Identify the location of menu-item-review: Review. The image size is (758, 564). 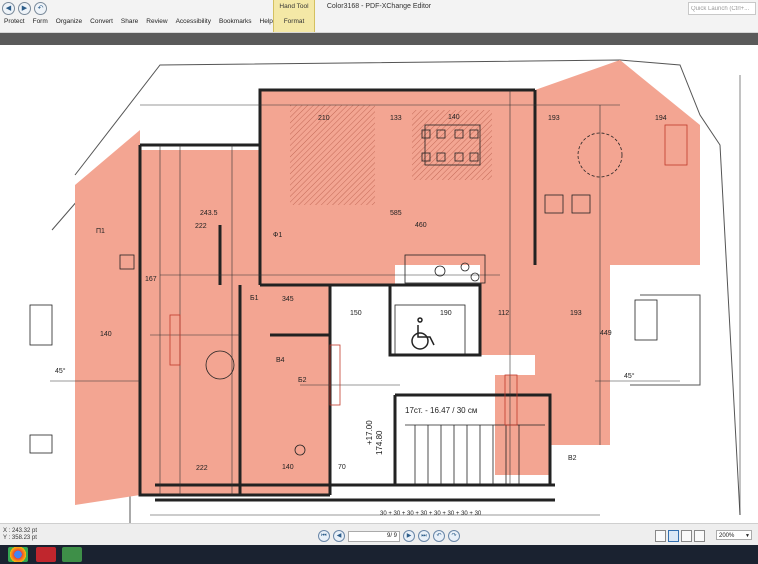
(156, 21).